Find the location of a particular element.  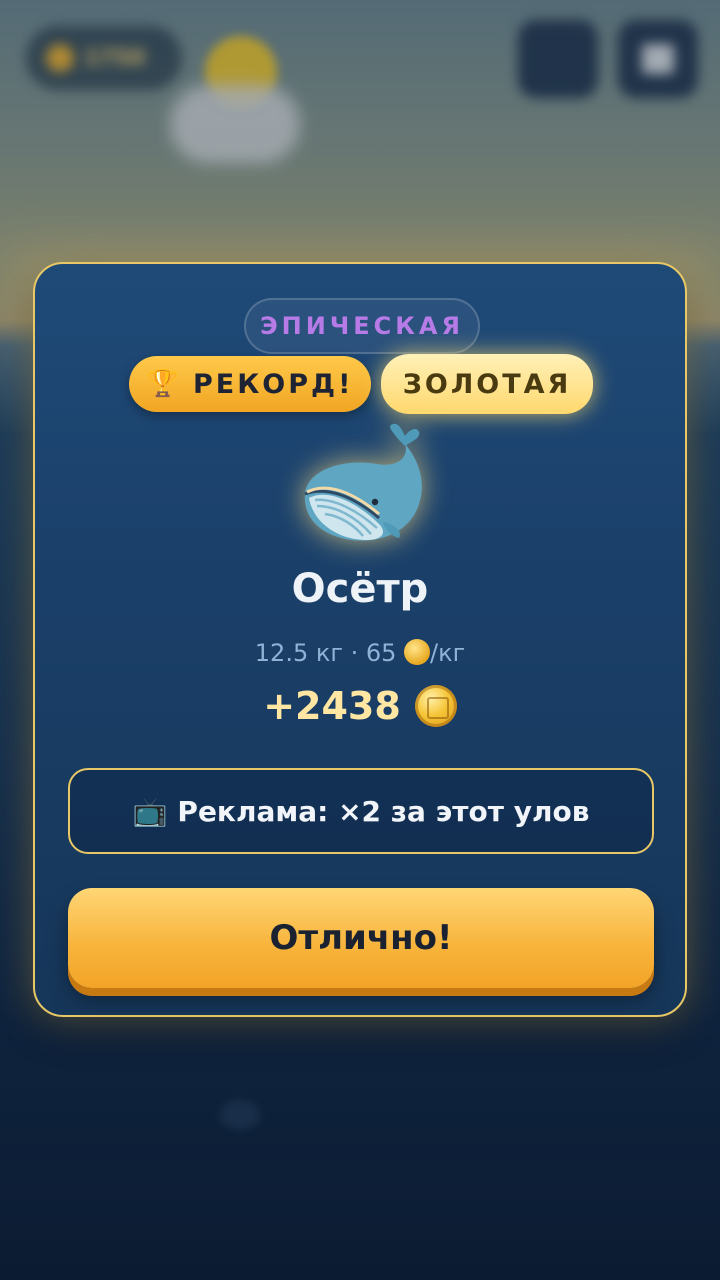

record-label: РЕКОРД! is located at coordinates (273, 384).